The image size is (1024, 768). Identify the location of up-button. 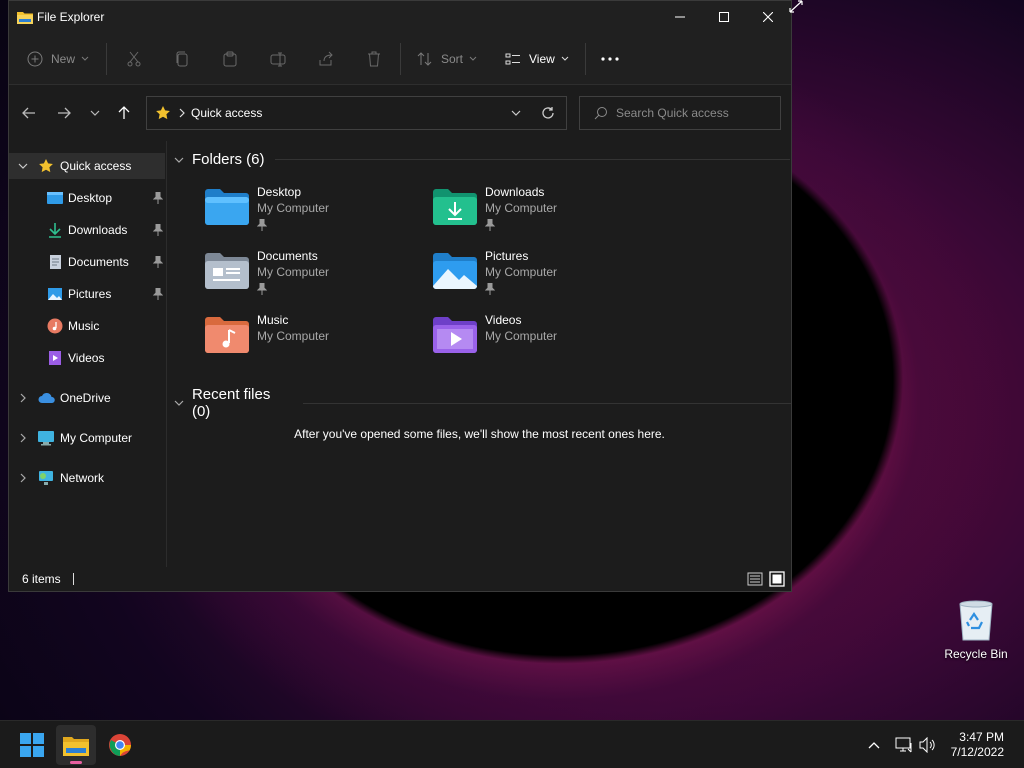
(124, 113).